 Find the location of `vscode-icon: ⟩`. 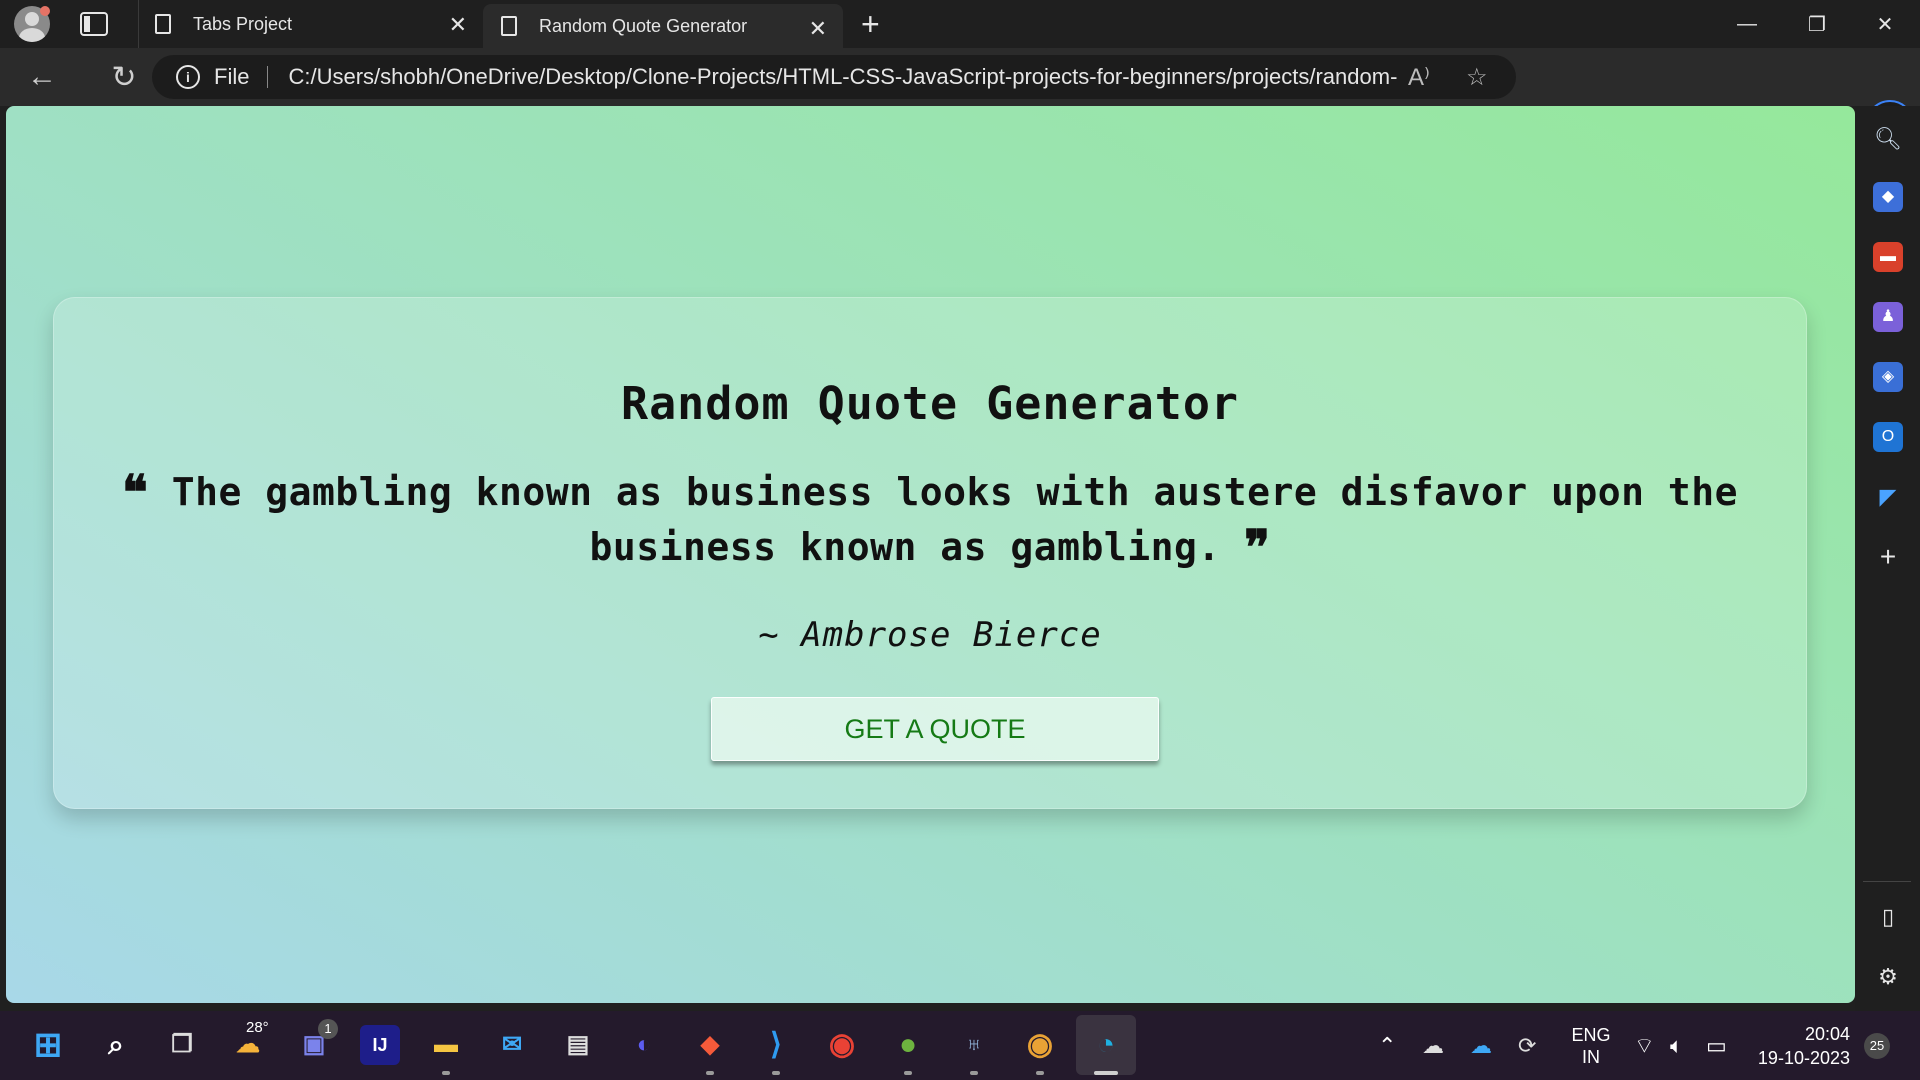

vscode-icon: ⟩ is located at coordinates (776, 1045).